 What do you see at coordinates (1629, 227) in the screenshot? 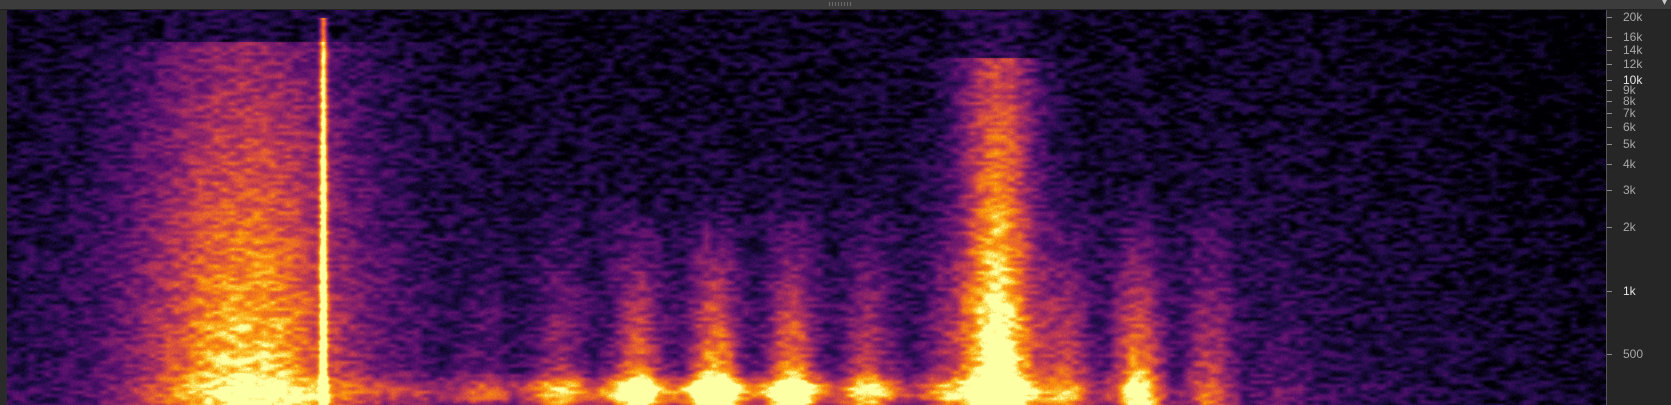
I see `frequency-tick-label: 2k` at bounding box center [1629, 227].